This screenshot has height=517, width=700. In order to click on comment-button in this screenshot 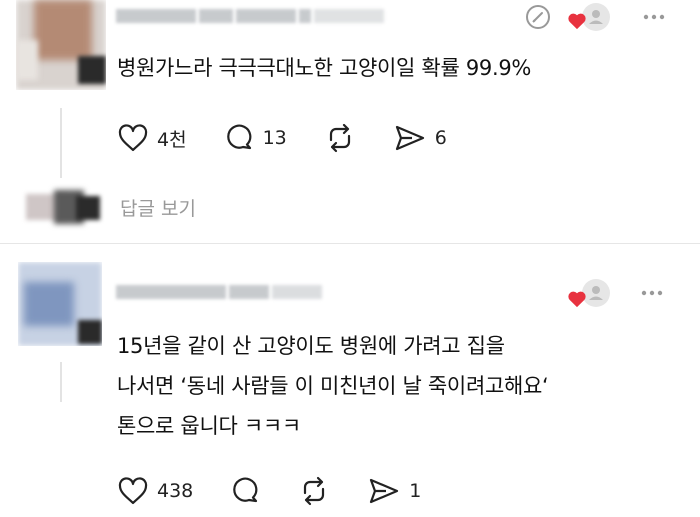, I will do `click(245, 491)`.